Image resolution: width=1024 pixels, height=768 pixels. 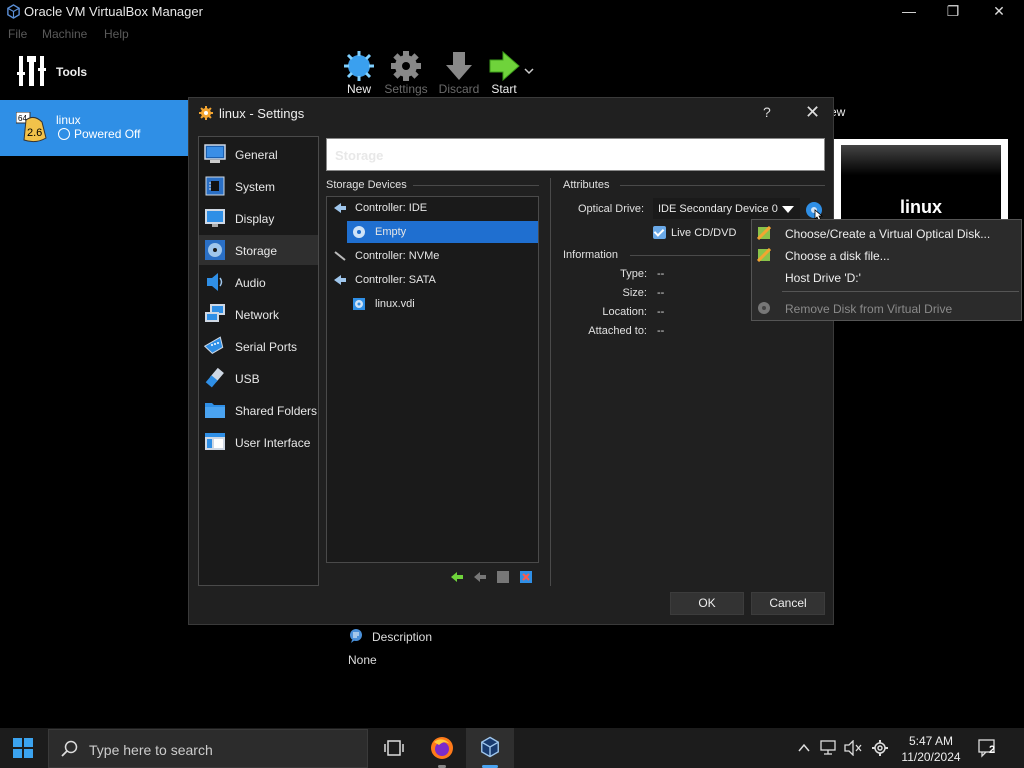 What do you see at coordinates (366, 185) in the screenshot?
I see `storage-devices-label: Storage Devices` at bounding box center [366, 185].